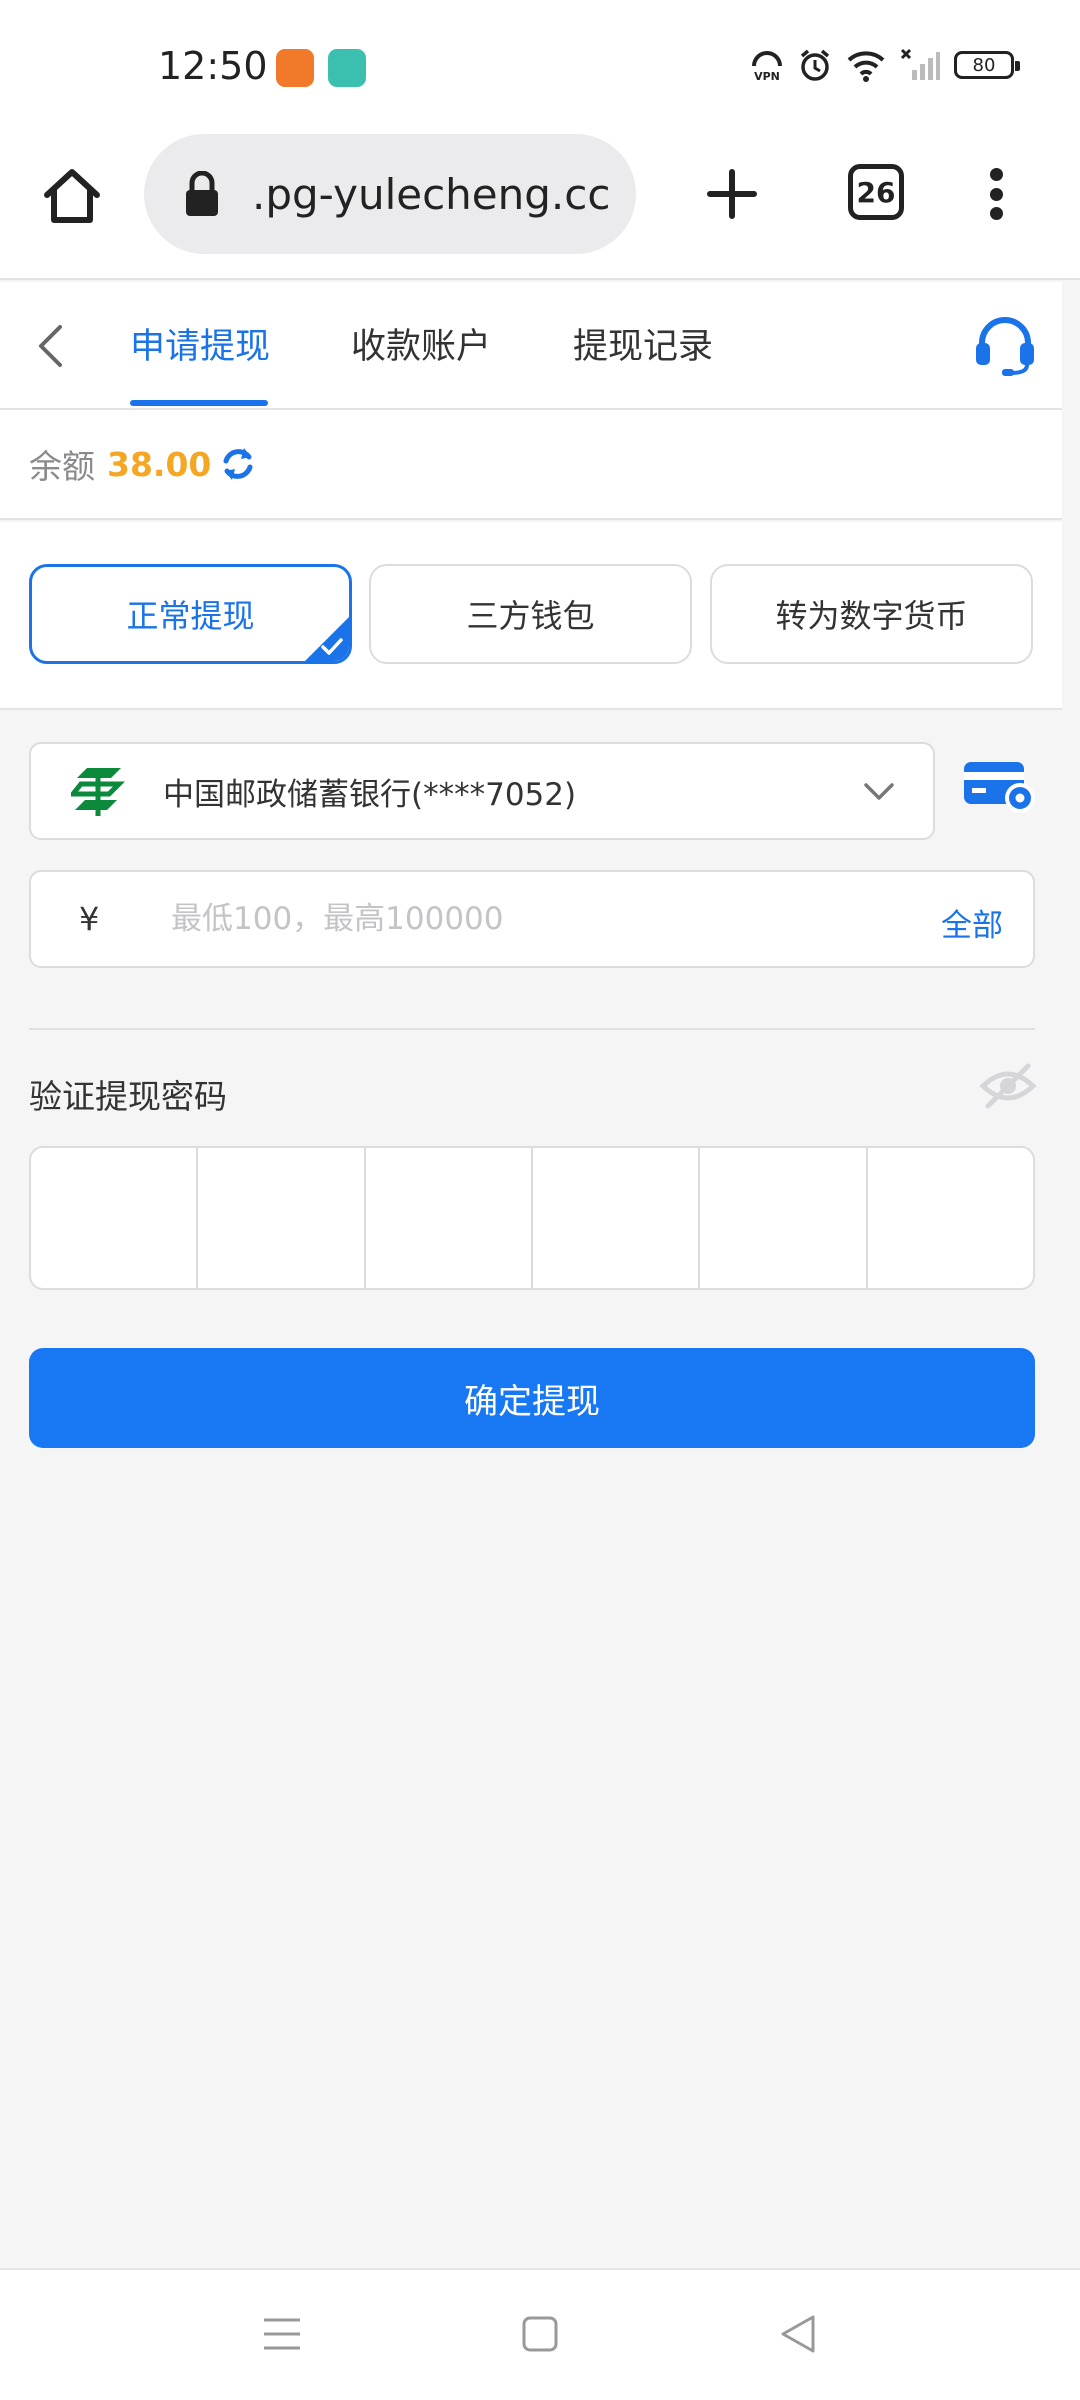 The height and width of the screenshot is (2400, 1080). Describe the element at coordinates (204, 194) in the screenshot. I see `lock-icon` at that location.